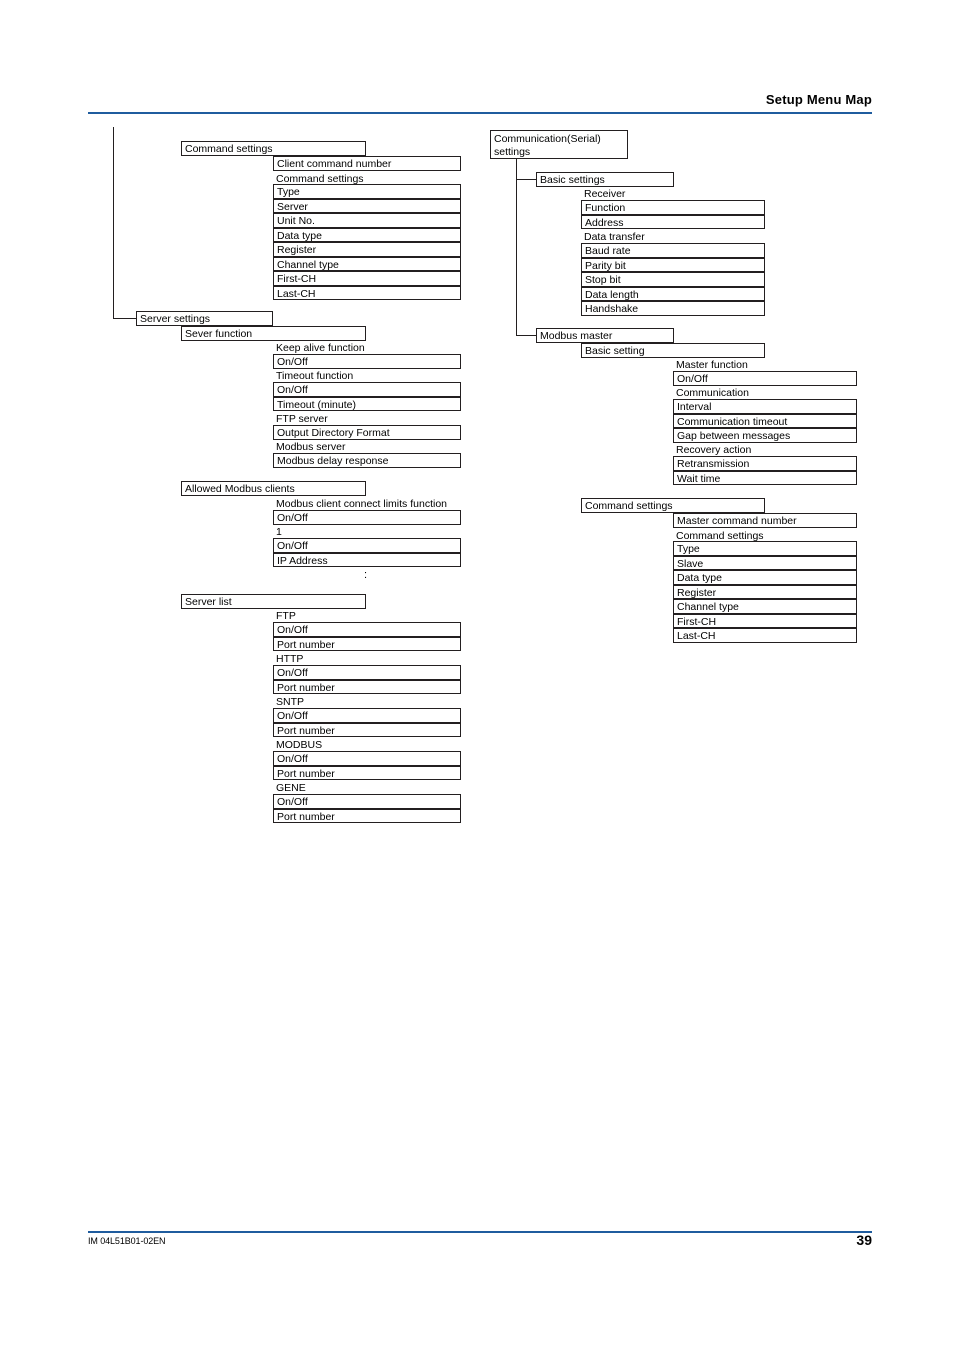 This screenshot has height=1350, width=954. I want to click on node-unit-no: Unit No., so click(367, 220).